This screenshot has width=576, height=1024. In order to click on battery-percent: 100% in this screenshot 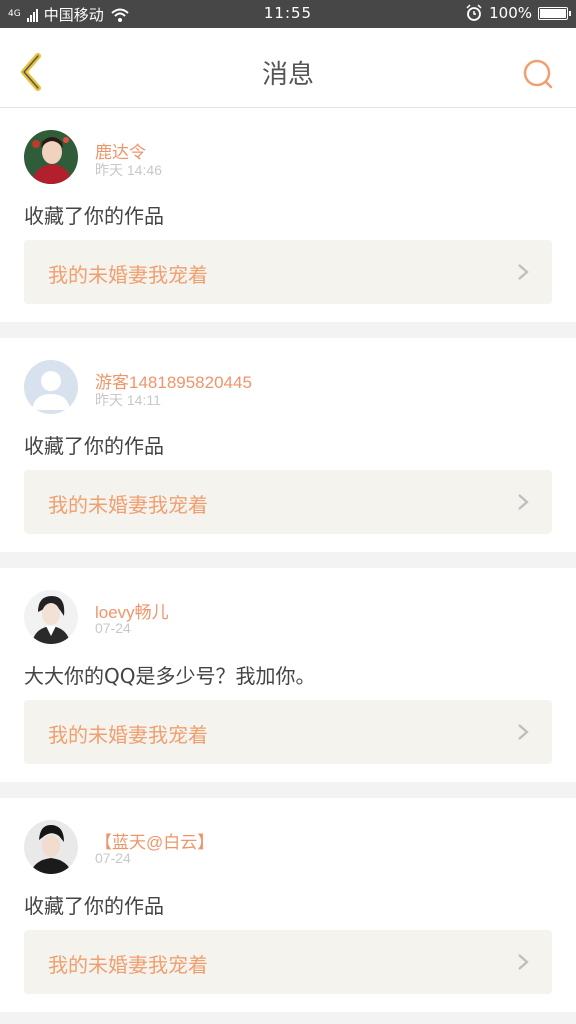, I will do `click(510, 13)`.